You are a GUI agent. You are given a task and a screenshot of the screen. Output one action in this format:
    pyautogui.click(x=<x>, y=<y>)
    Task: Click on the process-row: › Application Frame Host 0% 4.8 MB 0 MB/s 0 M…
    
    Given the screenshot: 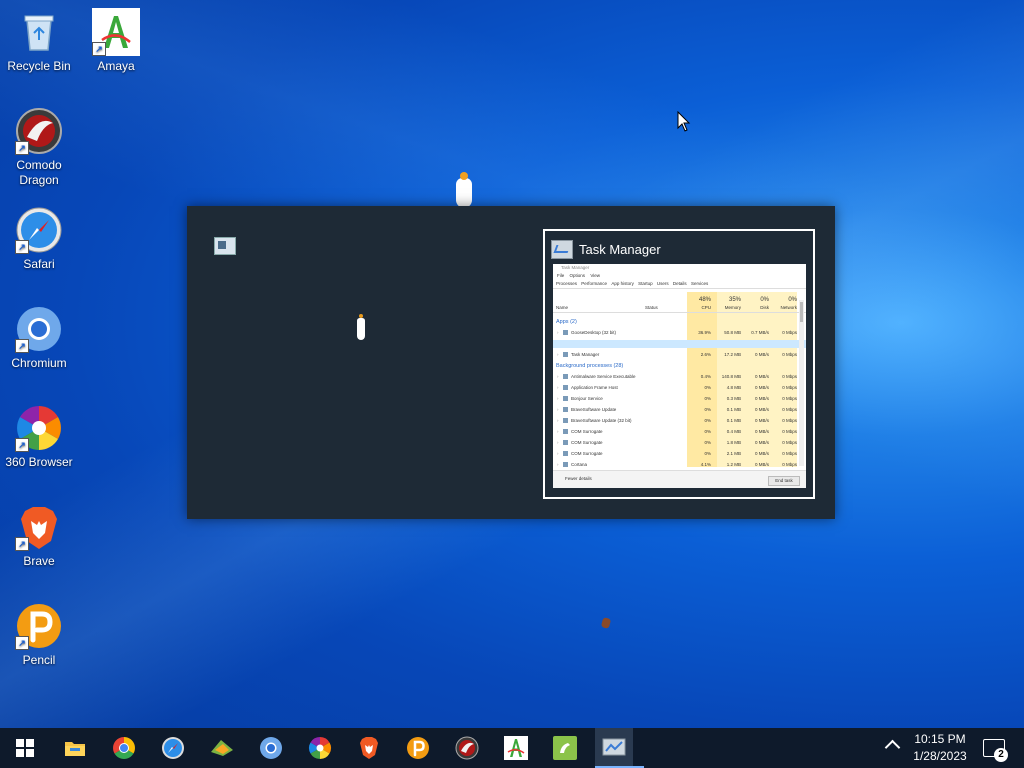 What is the action you would take?
    pyautogui.click(x=677, y=387)
    